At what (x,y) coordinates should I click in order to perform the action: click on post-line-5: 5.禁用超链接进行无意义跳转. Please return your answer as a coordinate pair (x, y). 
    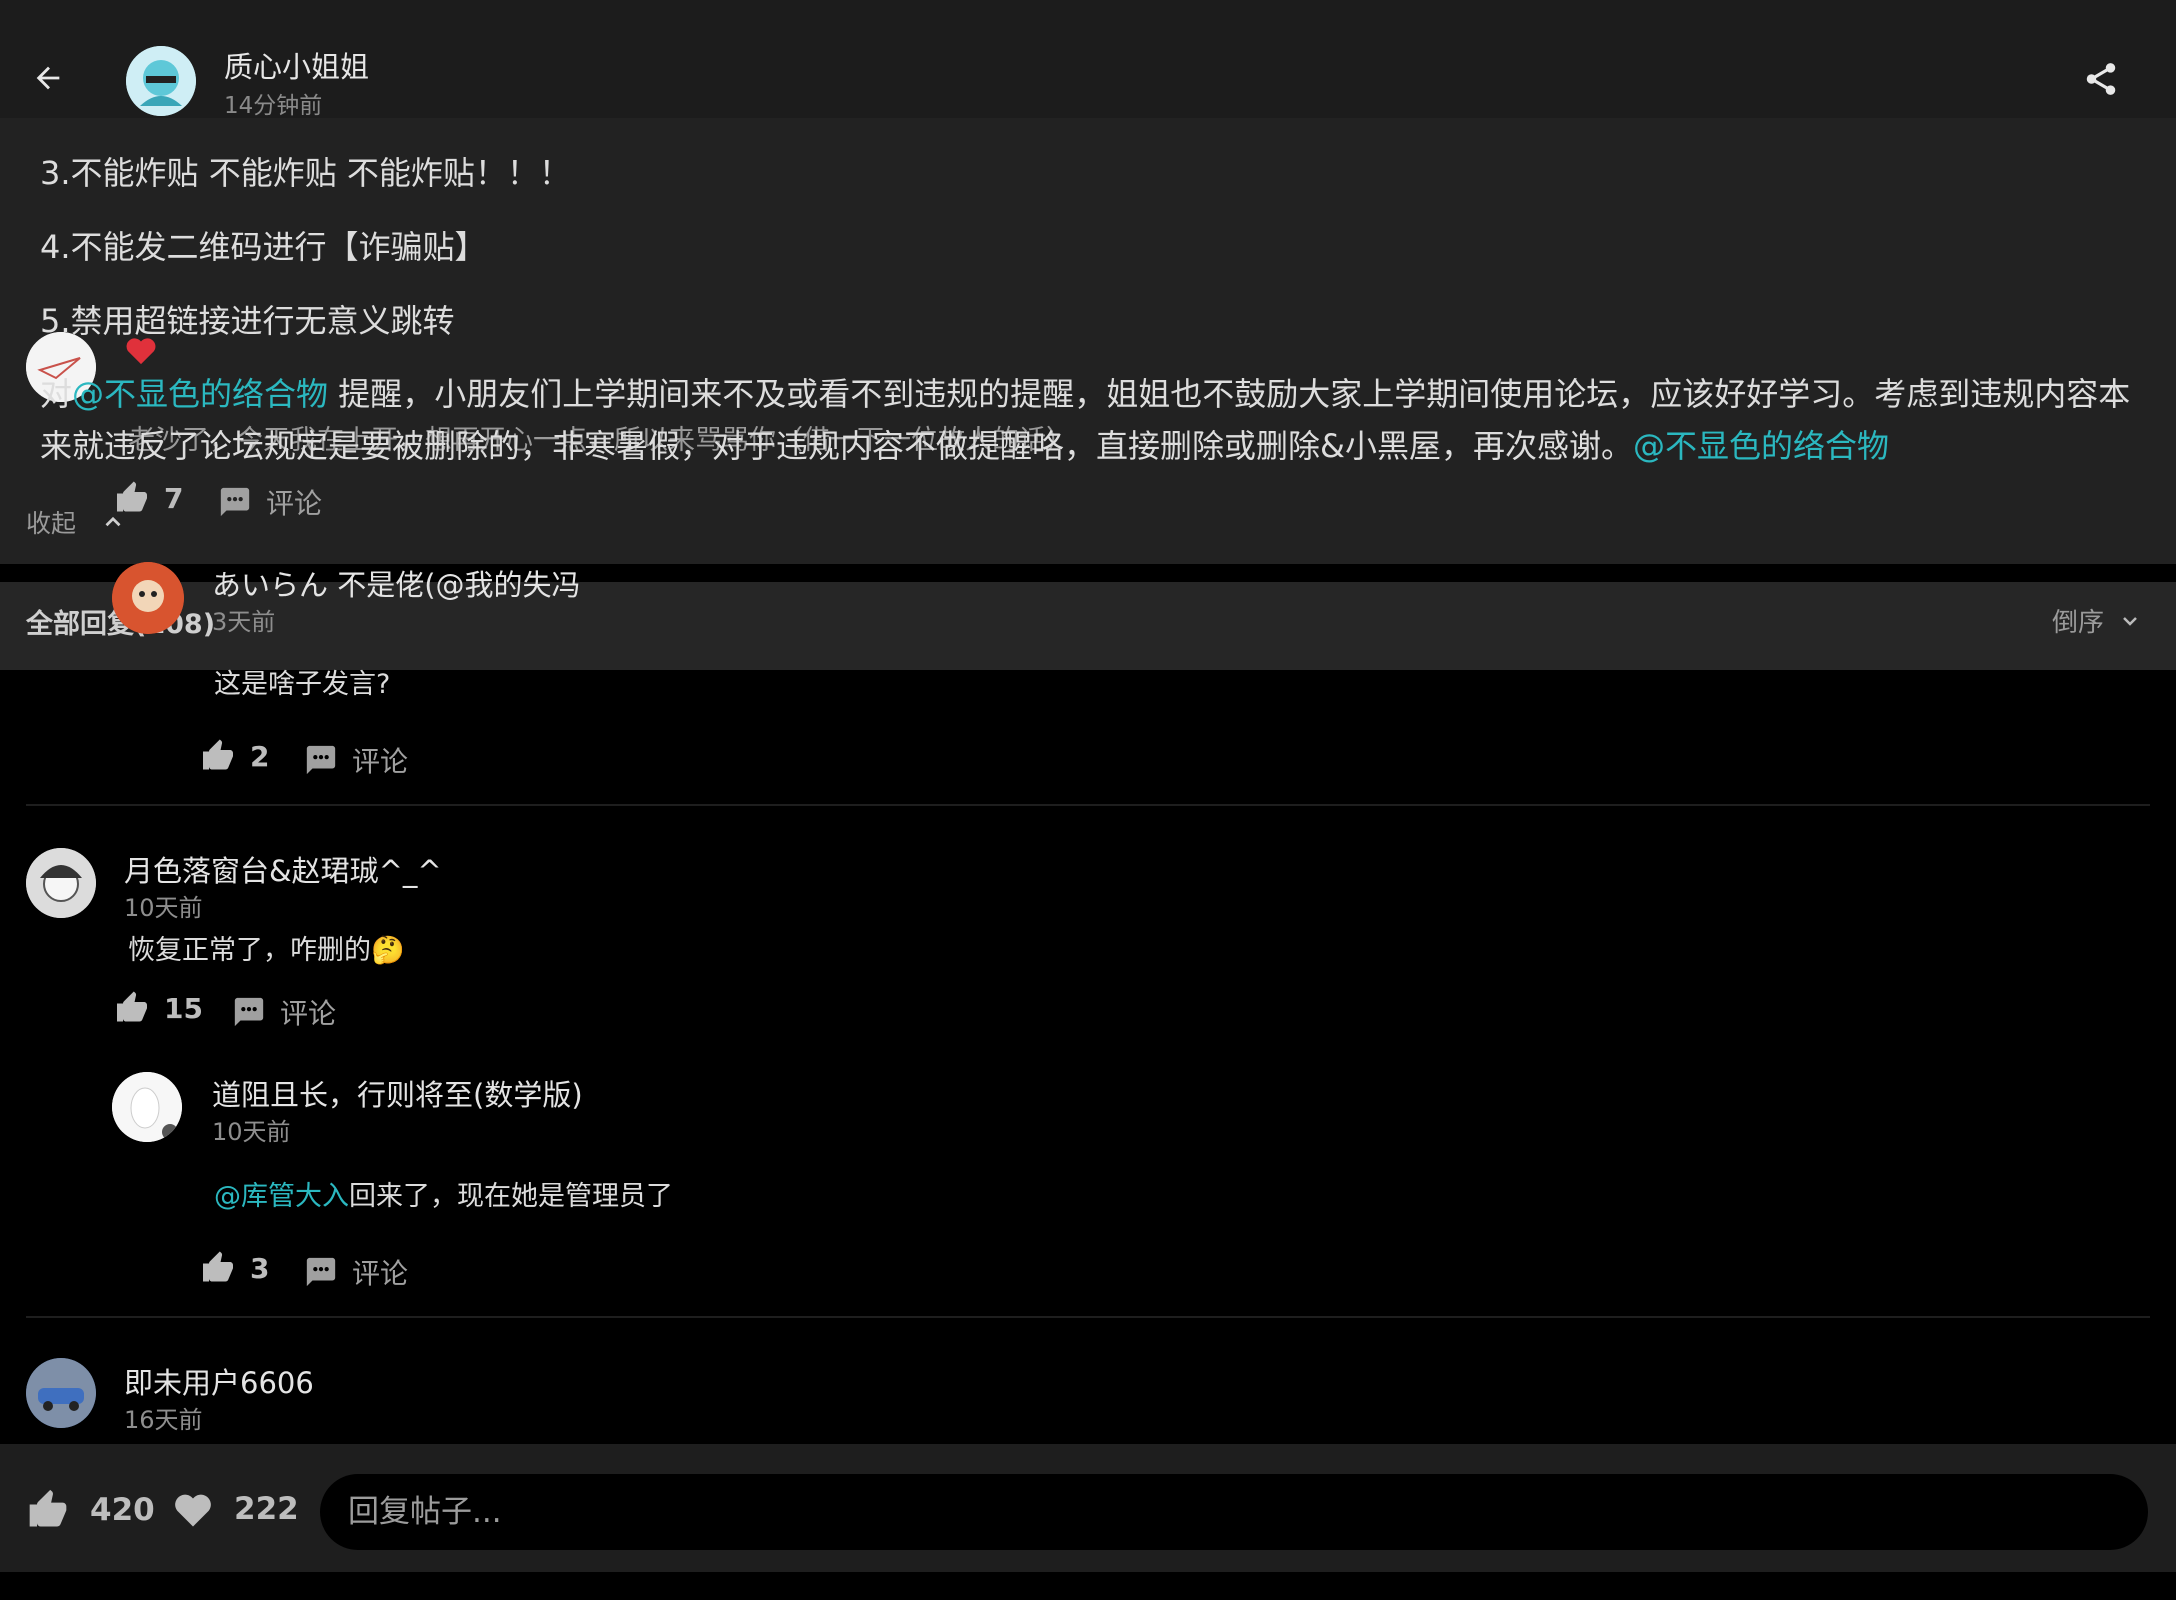
    Looking at the image, I should click on (247, 321).